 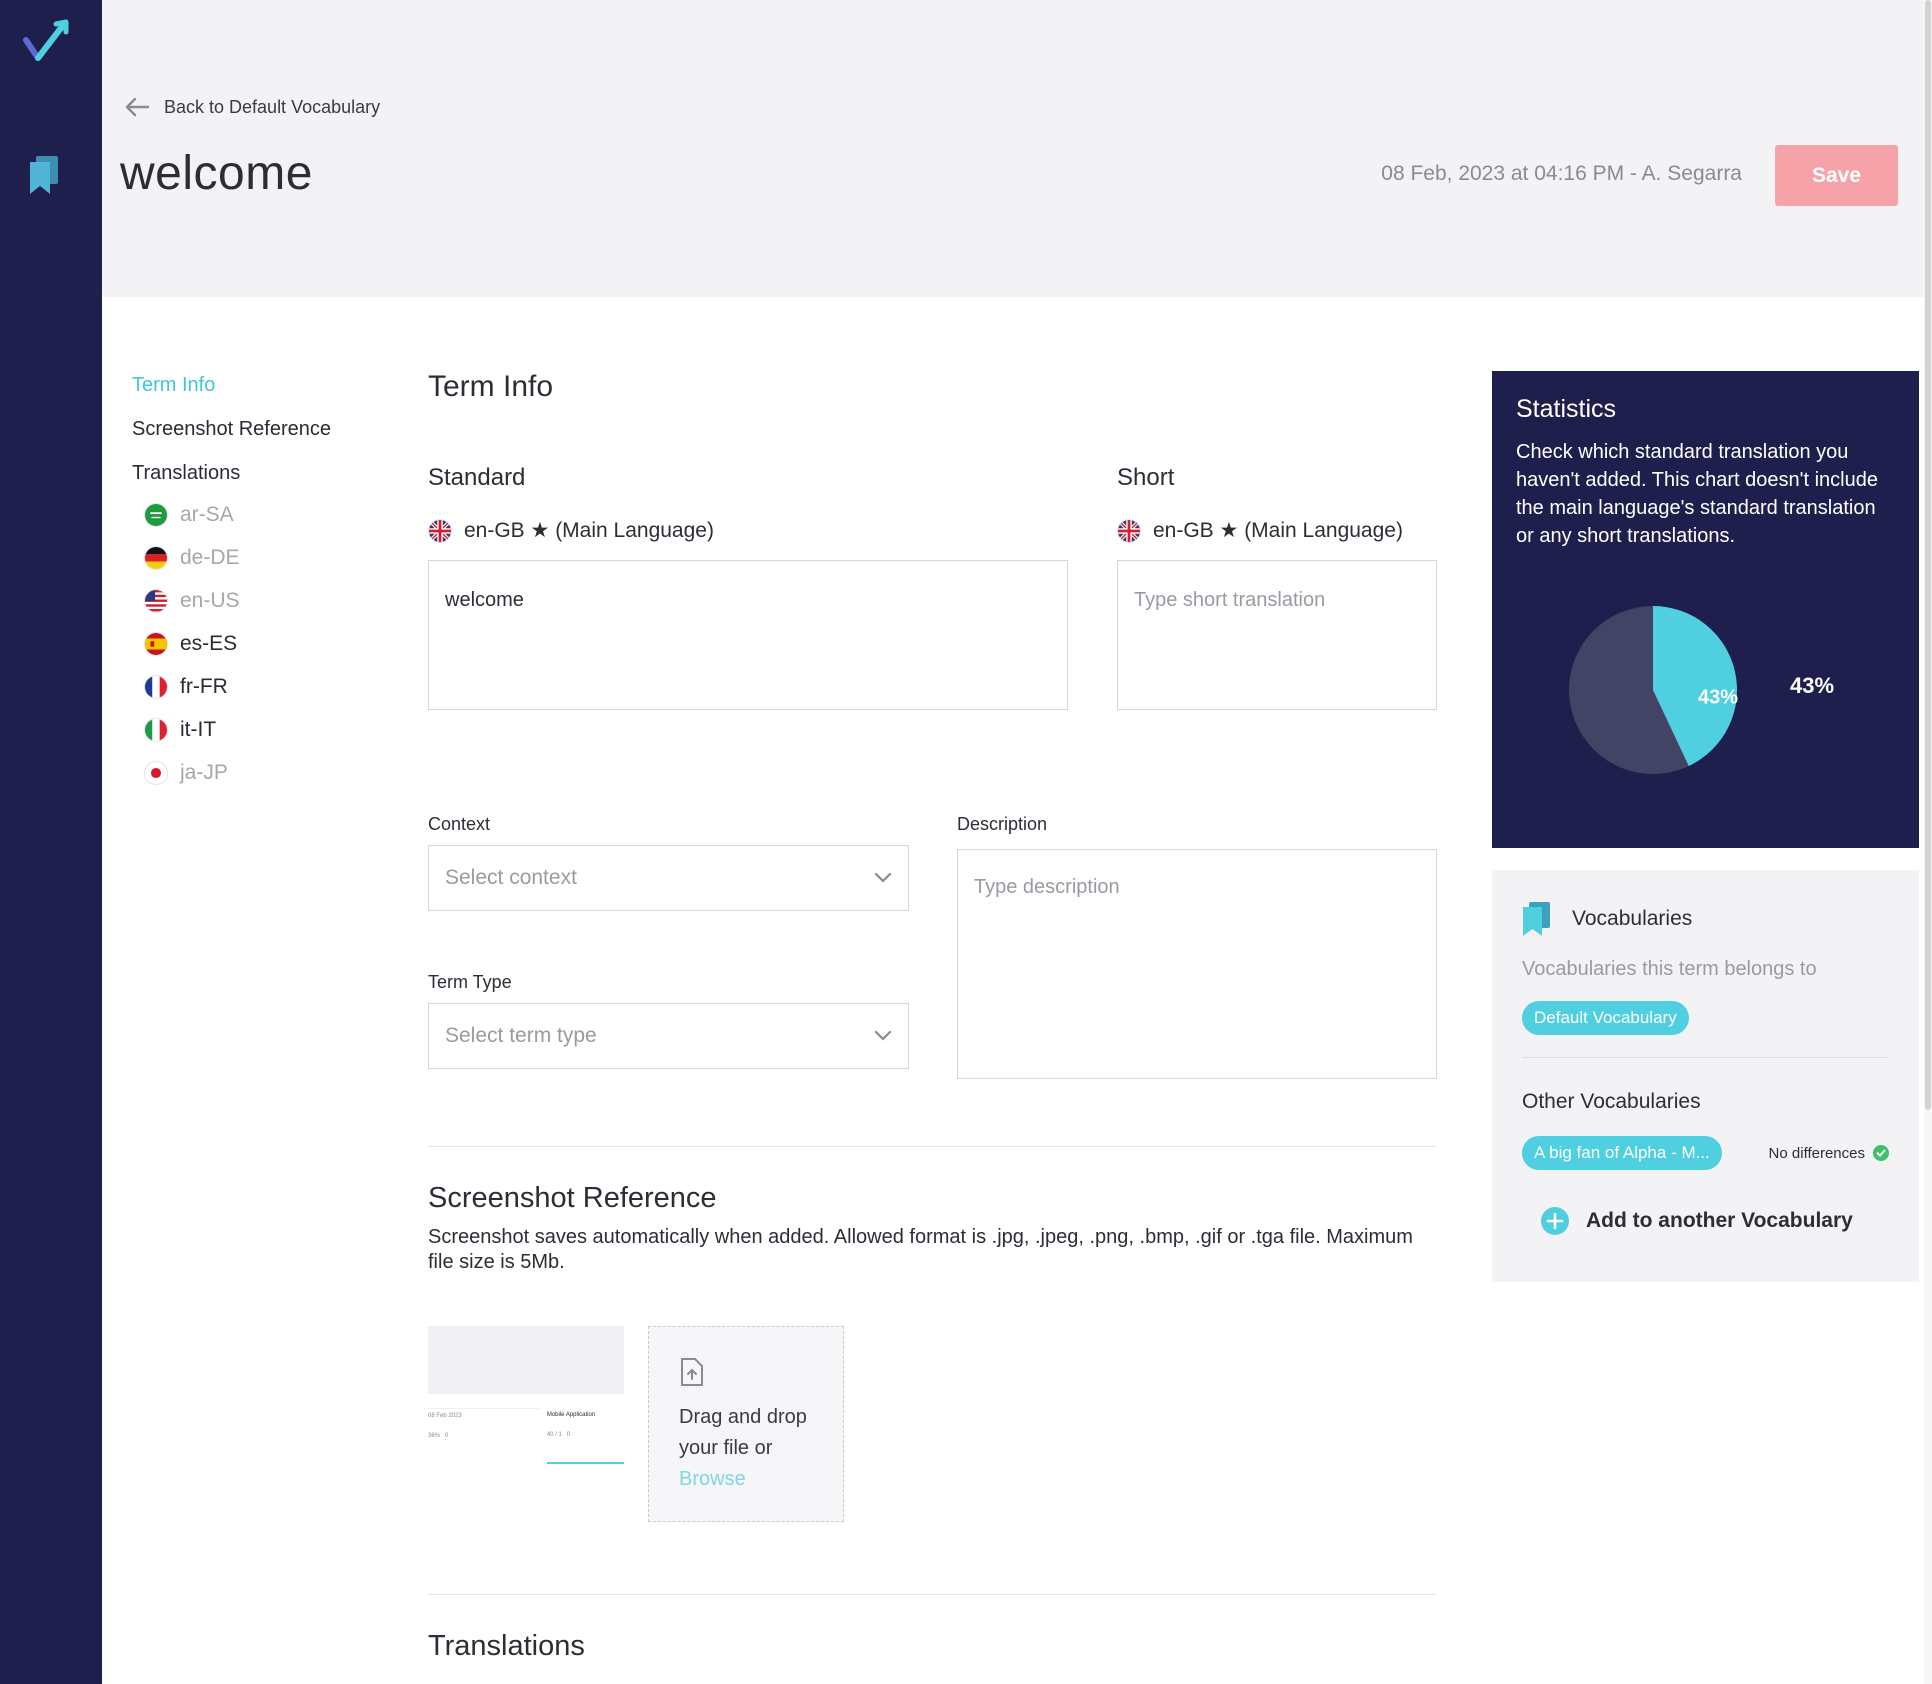 I want to click on back-link-label: Back to Default Vocabulary, so click(x=272, y=106).